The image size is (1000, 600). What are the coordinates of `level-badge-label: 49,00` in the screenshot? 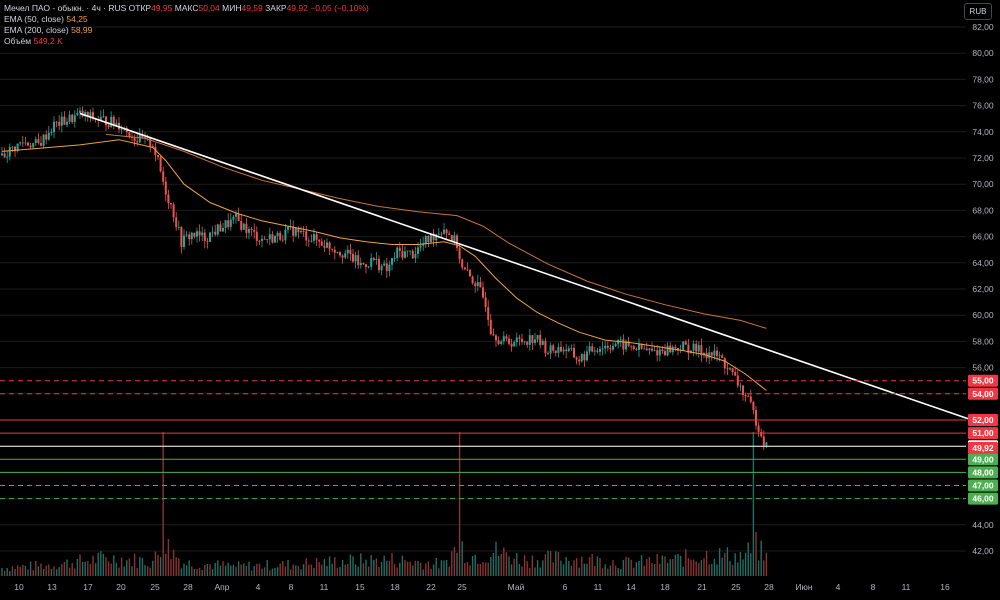 It's located at (983, 459).